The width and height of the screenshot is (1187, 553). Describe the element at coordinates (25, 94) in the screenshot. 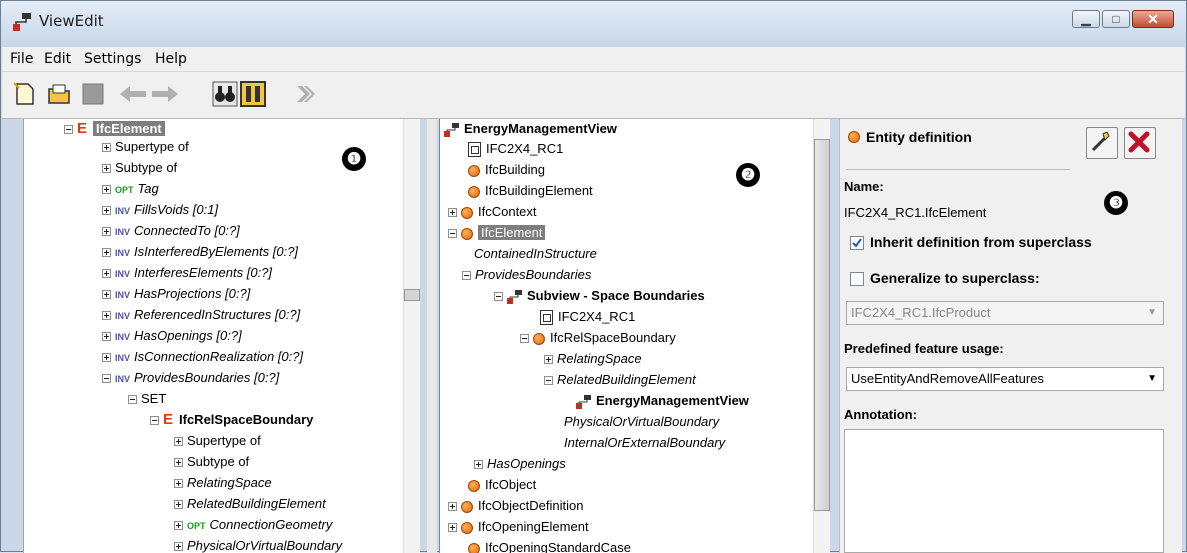

I see `new-file-icon` at that location.